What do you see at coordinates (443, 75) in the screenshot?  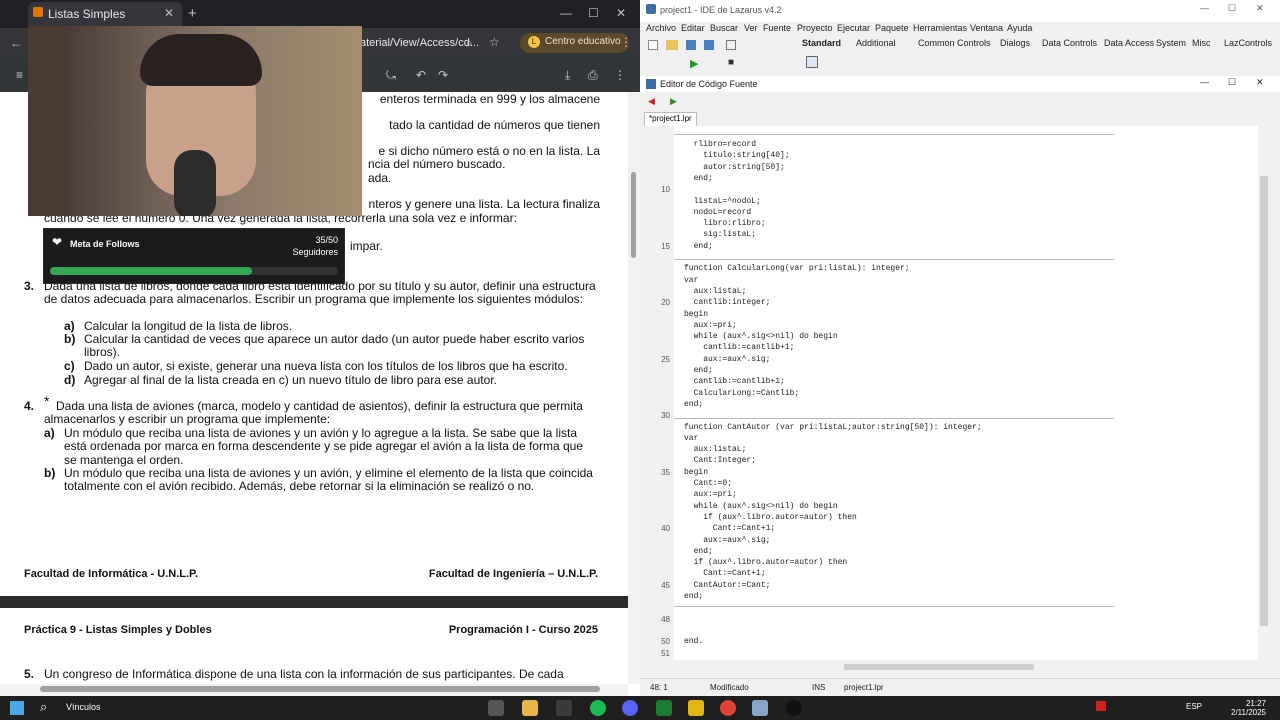 I see `redo-icon: ↷` at bounding box center [443, 75].